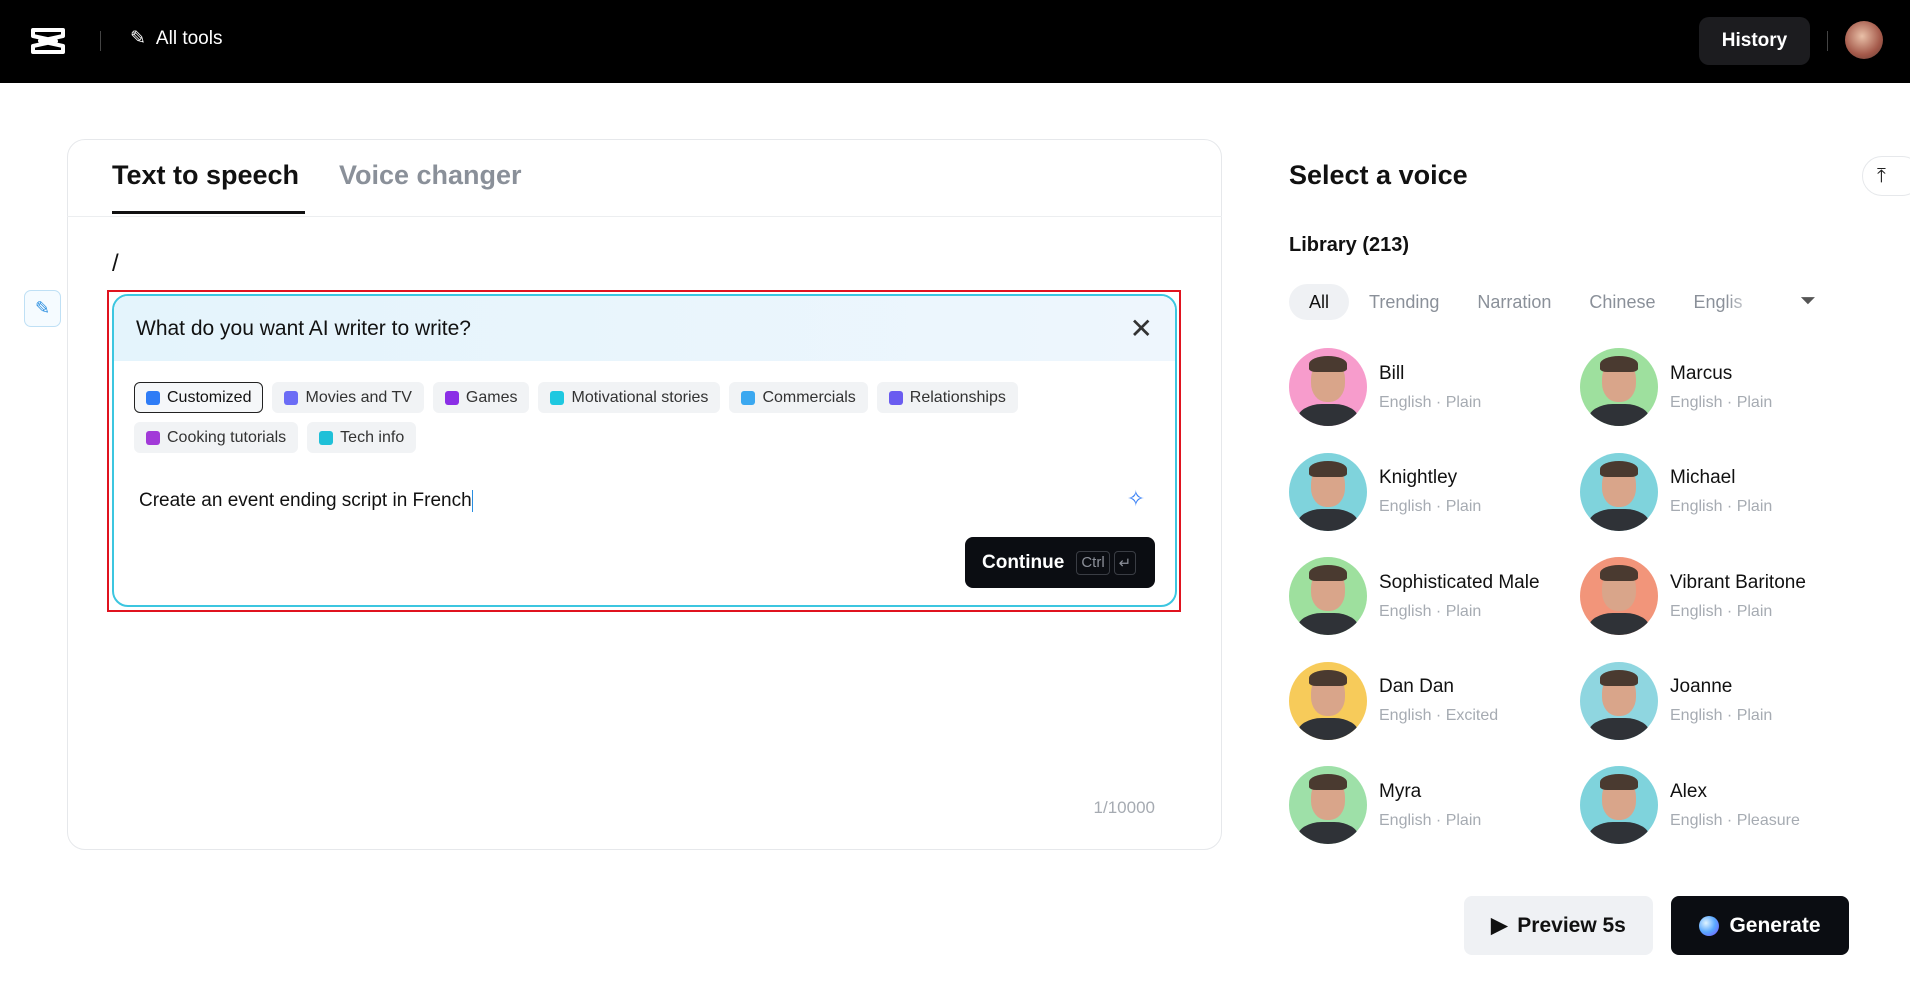 The height and width of the screenshot is (1000, 1910). What do you see at coordinates (1688, 791) in the screenshot?
I see `voice-name: Alex` at bounding box center [1688, 791].